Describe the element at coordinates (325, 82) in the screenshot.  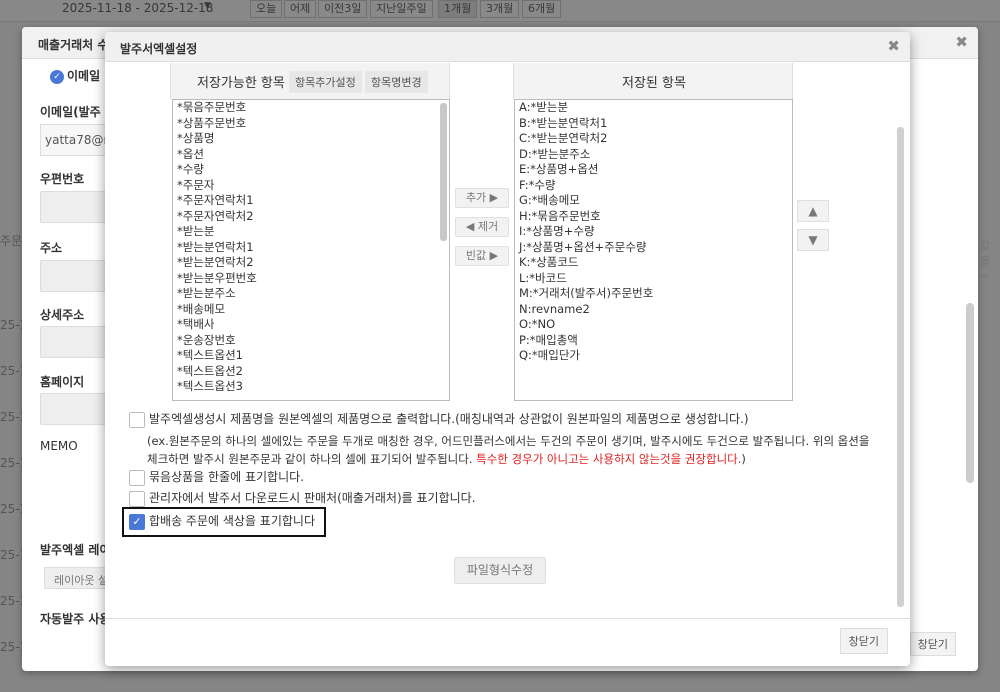
I see `add-item-setting-button: 항목추가설정` at that location.